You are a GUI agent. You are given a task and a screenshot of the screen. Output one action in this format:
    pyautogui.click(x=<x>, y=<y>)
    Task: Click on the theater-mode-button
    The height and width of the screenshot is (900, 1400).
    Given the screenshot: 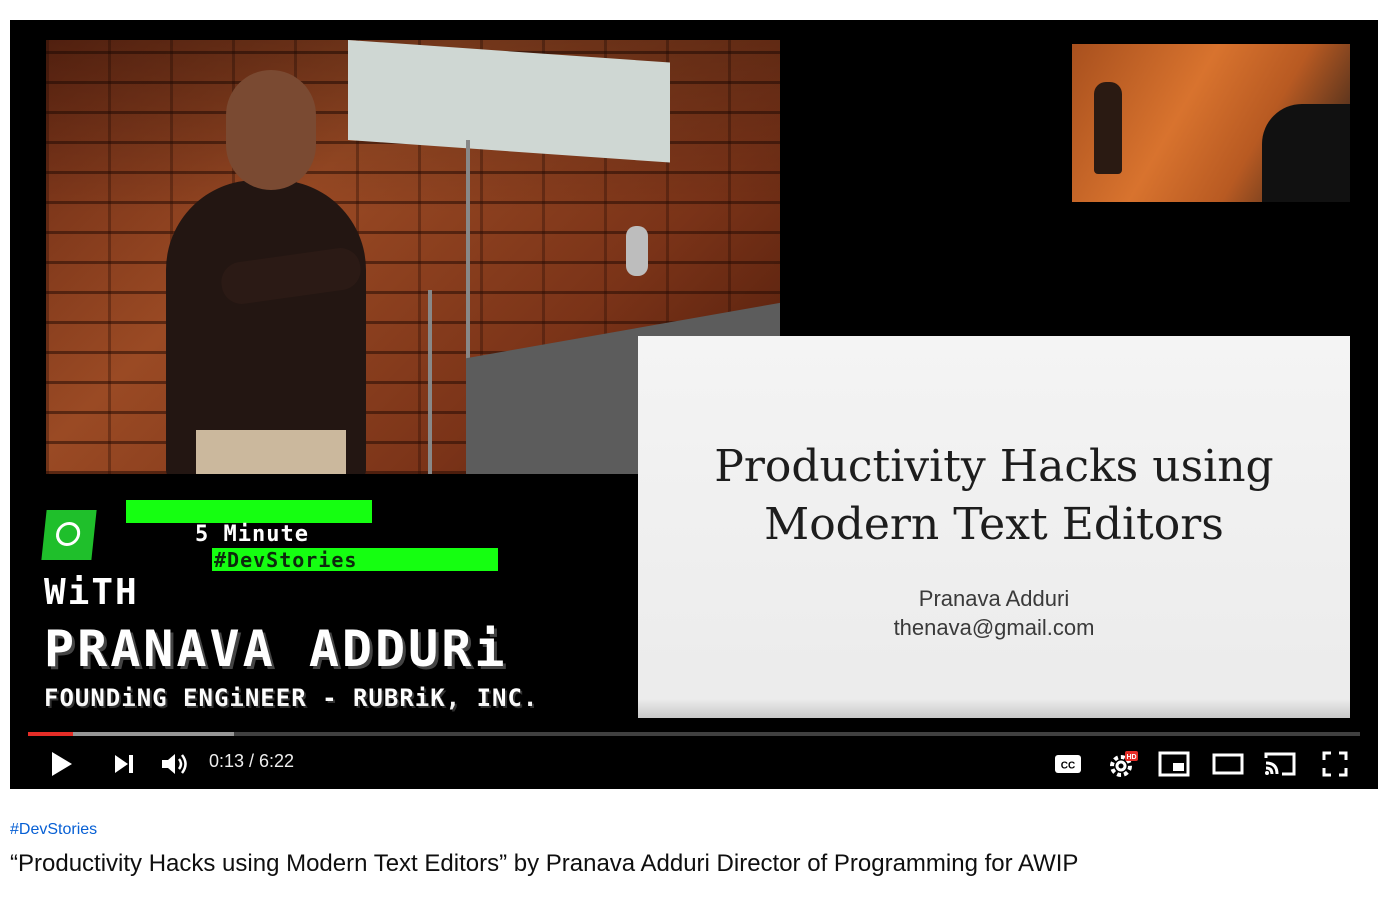 What is the action you would take?
    pyautogui.click(x=1228, y=764)
    